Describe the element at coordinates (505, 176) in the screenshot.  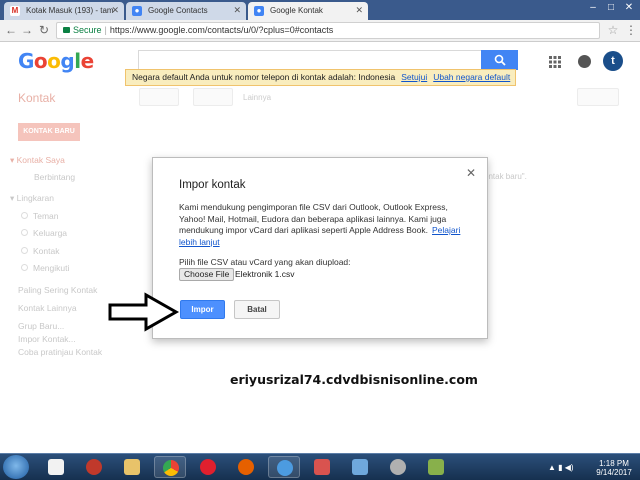
I see `empty-state-text: ontak baru".` at that location.